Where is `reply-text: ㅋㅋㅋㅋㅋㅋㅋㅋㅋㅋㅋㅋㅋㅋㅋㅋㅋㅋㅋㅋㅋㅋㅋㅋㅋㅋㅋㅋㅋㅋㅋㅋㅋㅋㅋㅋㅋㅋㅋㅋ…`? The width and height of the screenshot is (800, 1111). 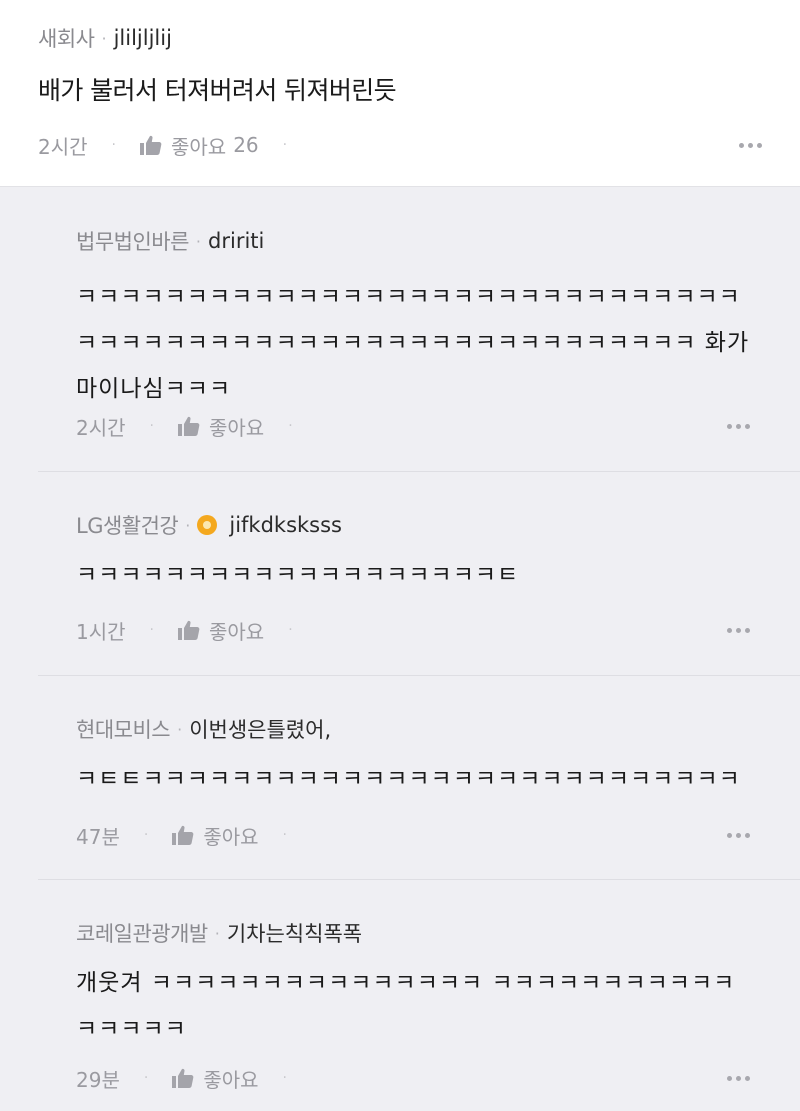
reply-text: ㅋㅋㅋㅋㅋㅋㅋㅋㅋㅋㅋㅋㅋㅋㅋㅋㅋㅋㅋㅋㅋㅋㅋㅋㅋㅋㅋㅋㅋㅋㅋㅋㅋㅋㅋㅋㅋㅋㅋㅋ… is located at coordinates (413, 343).